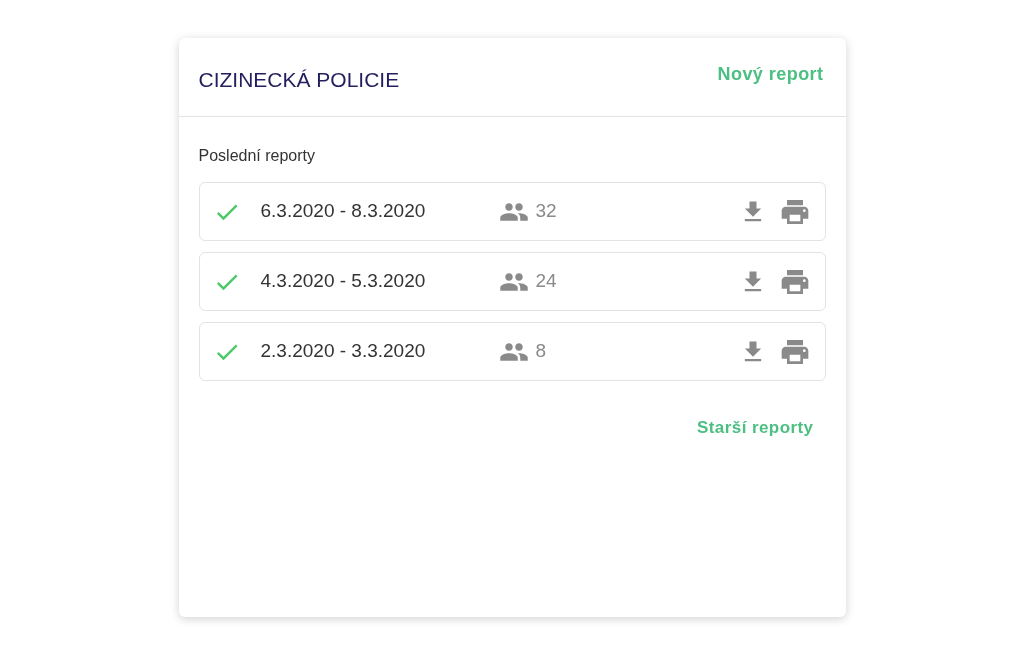 Image resolution: width=1024 pixels, height=657 pixels. Describe the element at coordinates (343, 281) in the screenshot. I see `report-period: 4.3.2020 - 5.3.2020` at that location.